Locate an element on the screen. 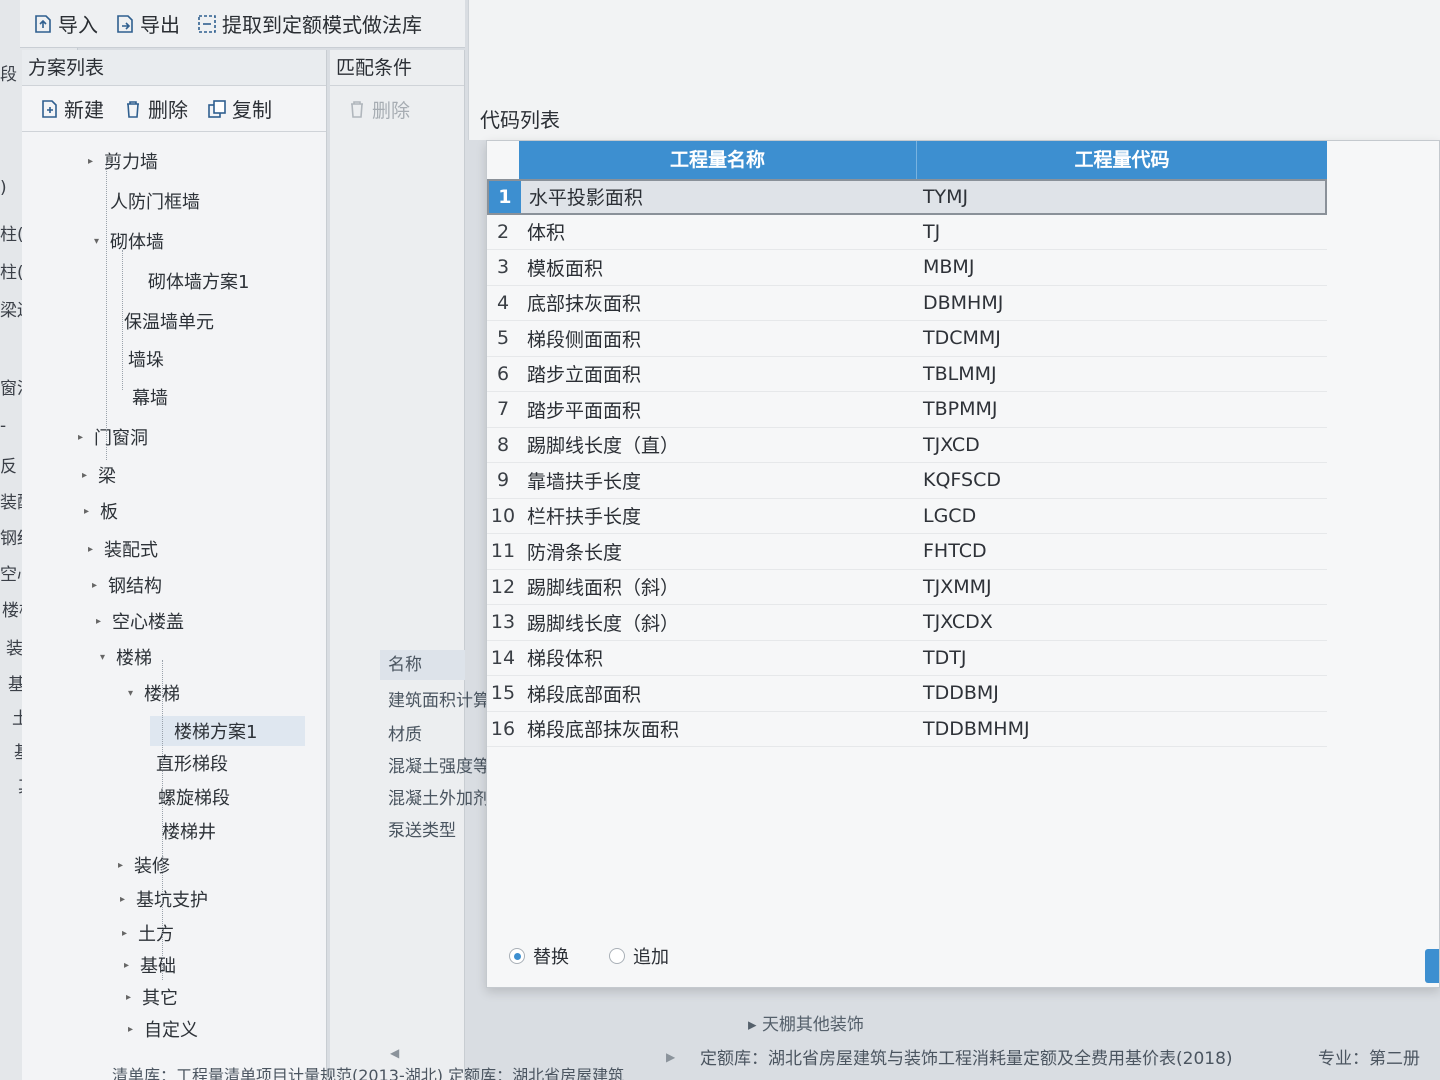 The image size is (1440, 1080). table-row: 6 踏步立面面积 TBLMMJ is located at coordinates (907, 374).